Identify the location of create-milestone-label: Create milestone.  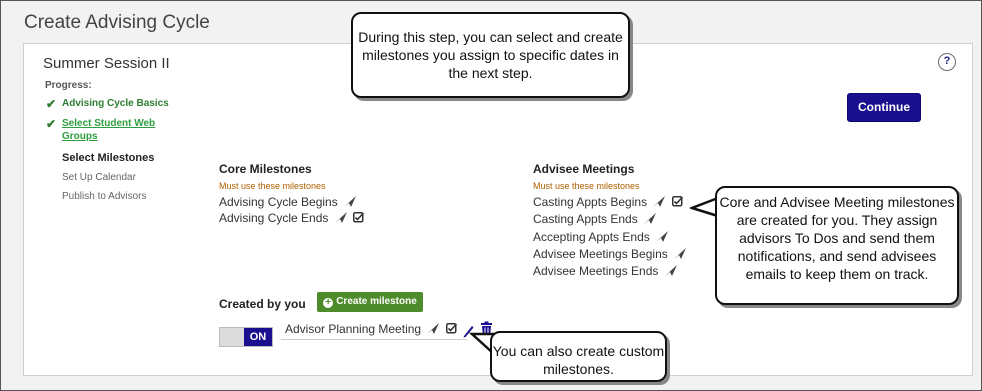
(376, 301).